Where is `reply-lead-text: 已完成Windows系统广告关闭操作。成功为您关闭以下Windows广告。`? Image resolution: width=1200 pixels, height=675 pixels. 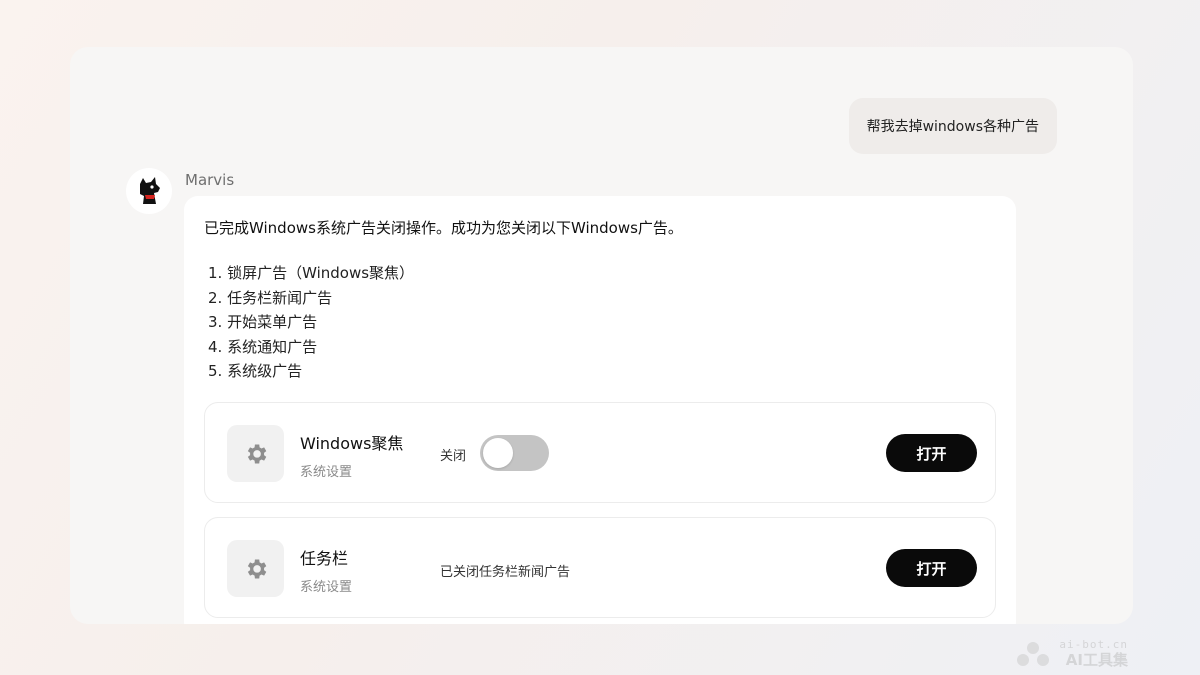
reply-lead-text: 已完成Windows系统广告关闭操作。成功为您关闭以下Windows广告。 is located at coordinates (443, 228).